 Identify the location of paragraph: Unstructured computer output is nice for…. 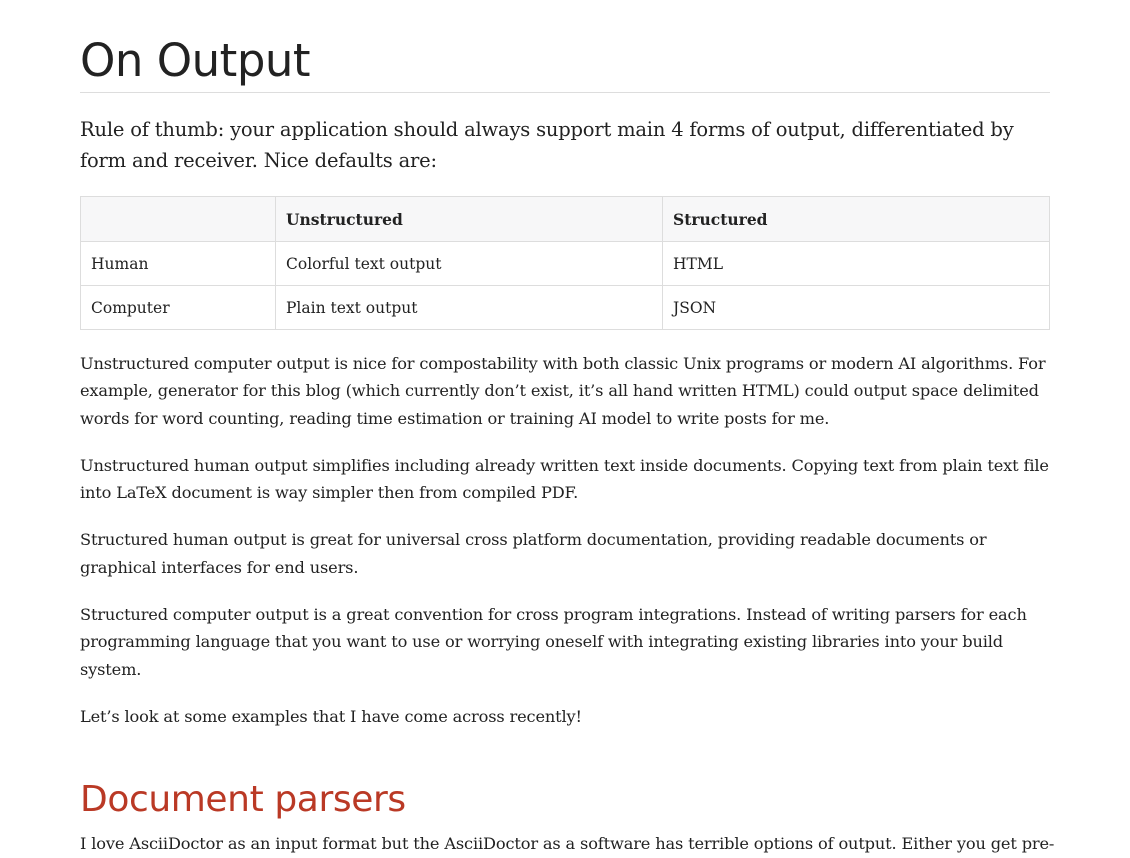
(563, 391).